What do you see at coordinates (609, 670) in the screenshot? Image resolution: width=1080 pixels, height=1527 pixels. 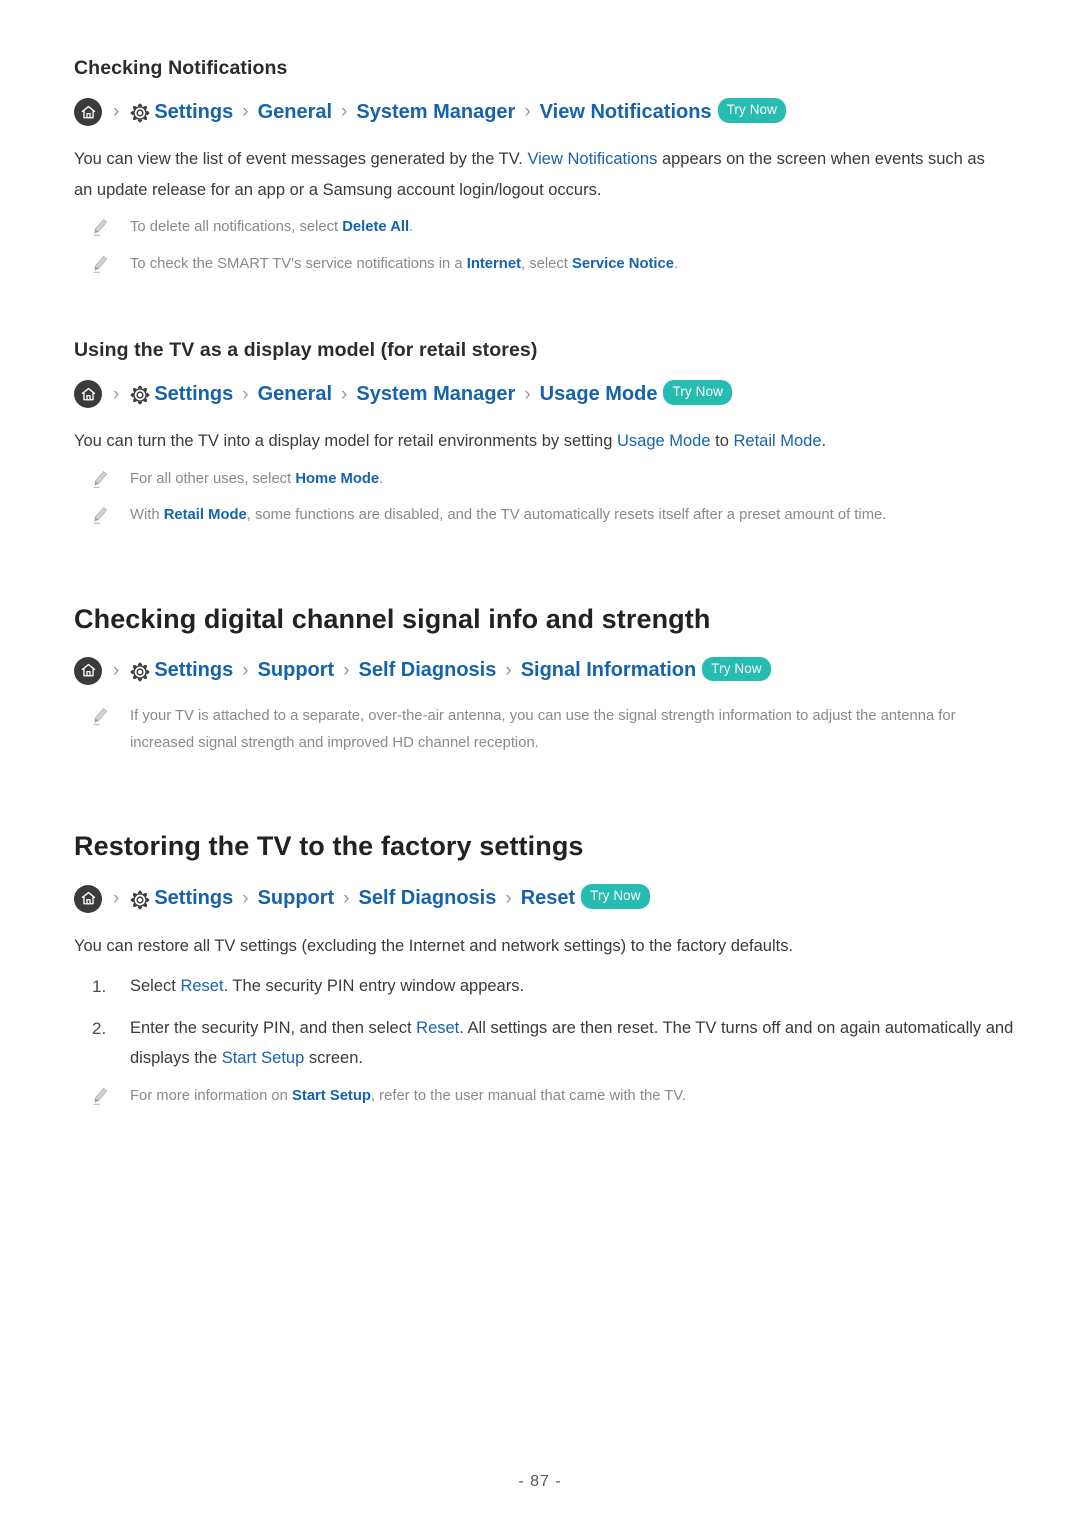 I see `breadcrumb-item-signal-information: Signal Information` at bounding box center [609, 670].